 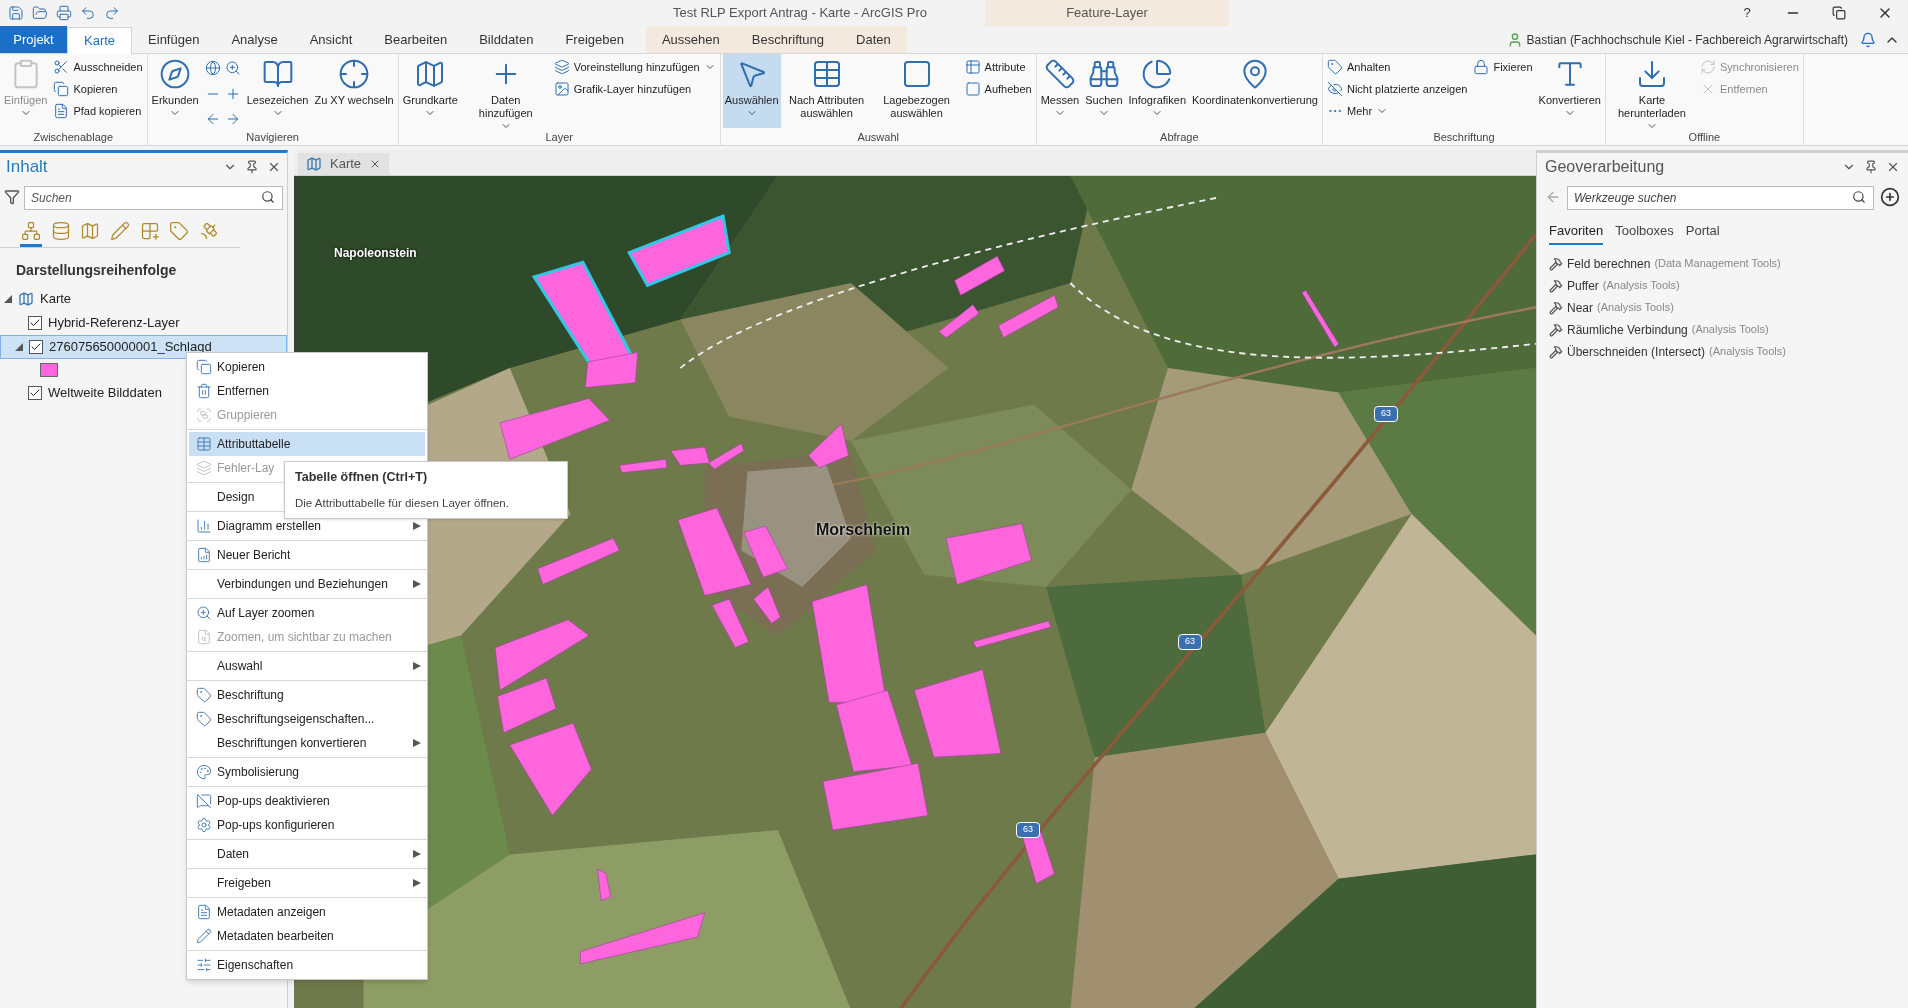 I want to click on pane-title: Geoverarbeitung, so click(x=1605, y=167).